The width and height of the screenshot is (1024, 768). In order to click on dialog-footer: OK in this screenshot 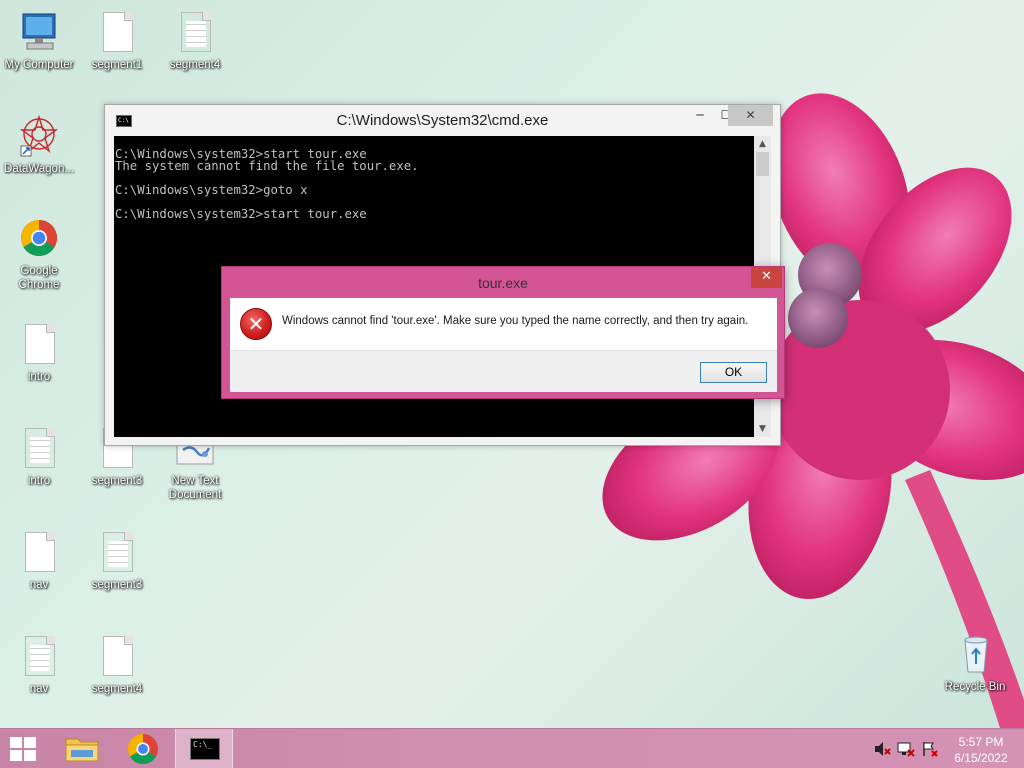, I will do `click(503, 371)`.